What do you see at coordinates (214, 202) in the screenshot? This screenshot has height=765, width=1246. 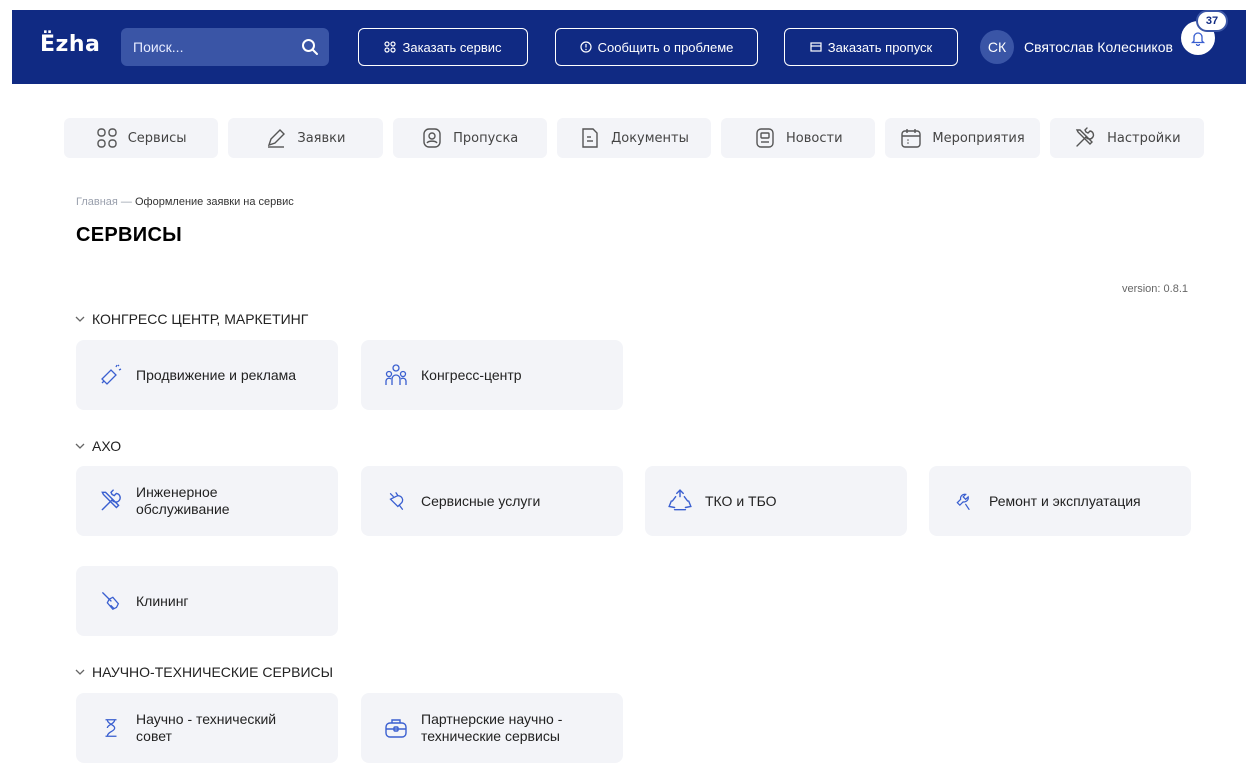 I see `breadcrumb-current: Оформление заявки на сервис` at bounding box center [214, 202].